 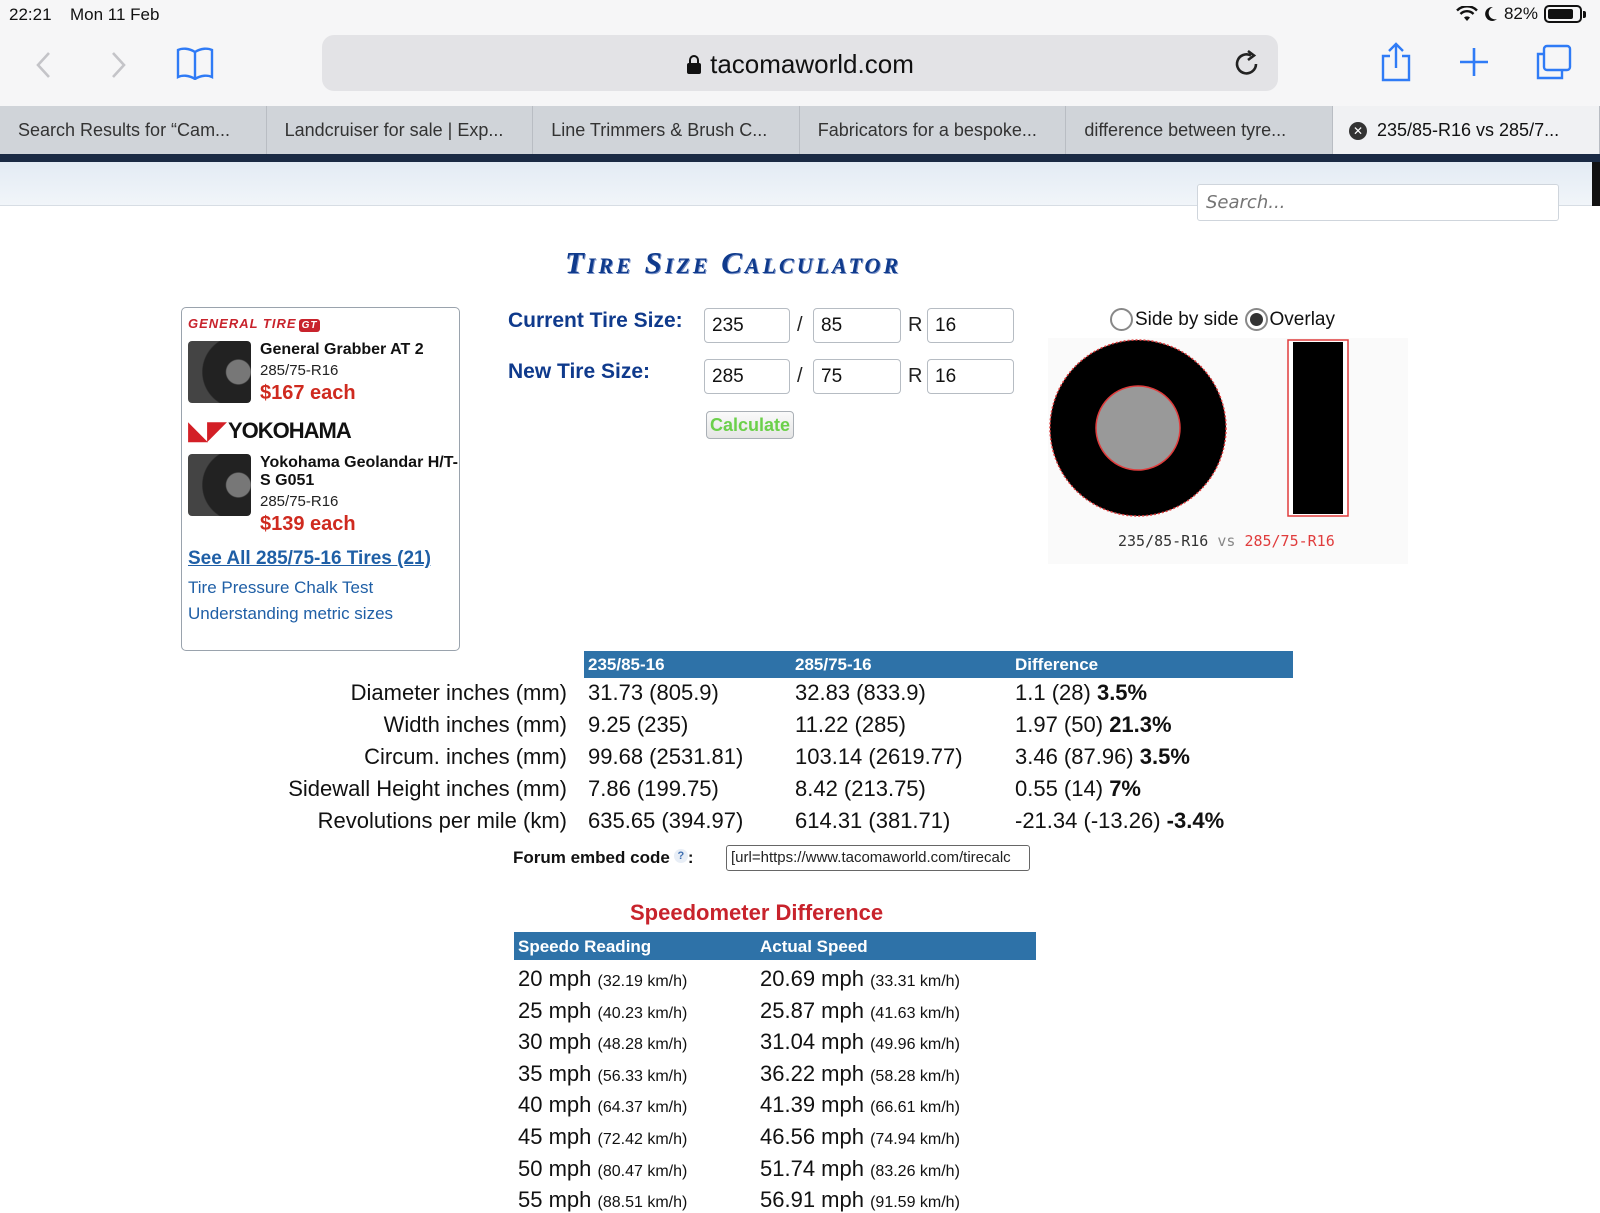 What do you see at coordinates (195, 63) in the screenshot?
I see `bookmarks-icon` at bounding box center [195, 63].